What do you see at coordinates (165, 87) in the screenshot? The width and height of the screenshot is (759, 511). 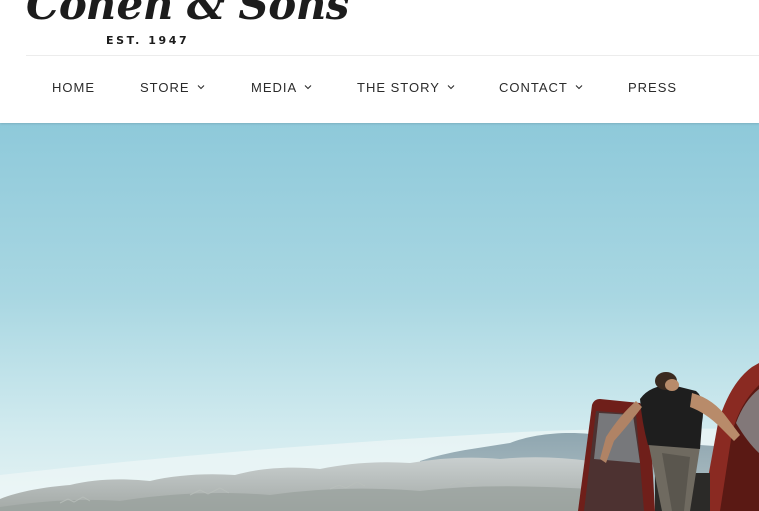 I see `nav-item-label: STORE` at bounding box center [165, 87].